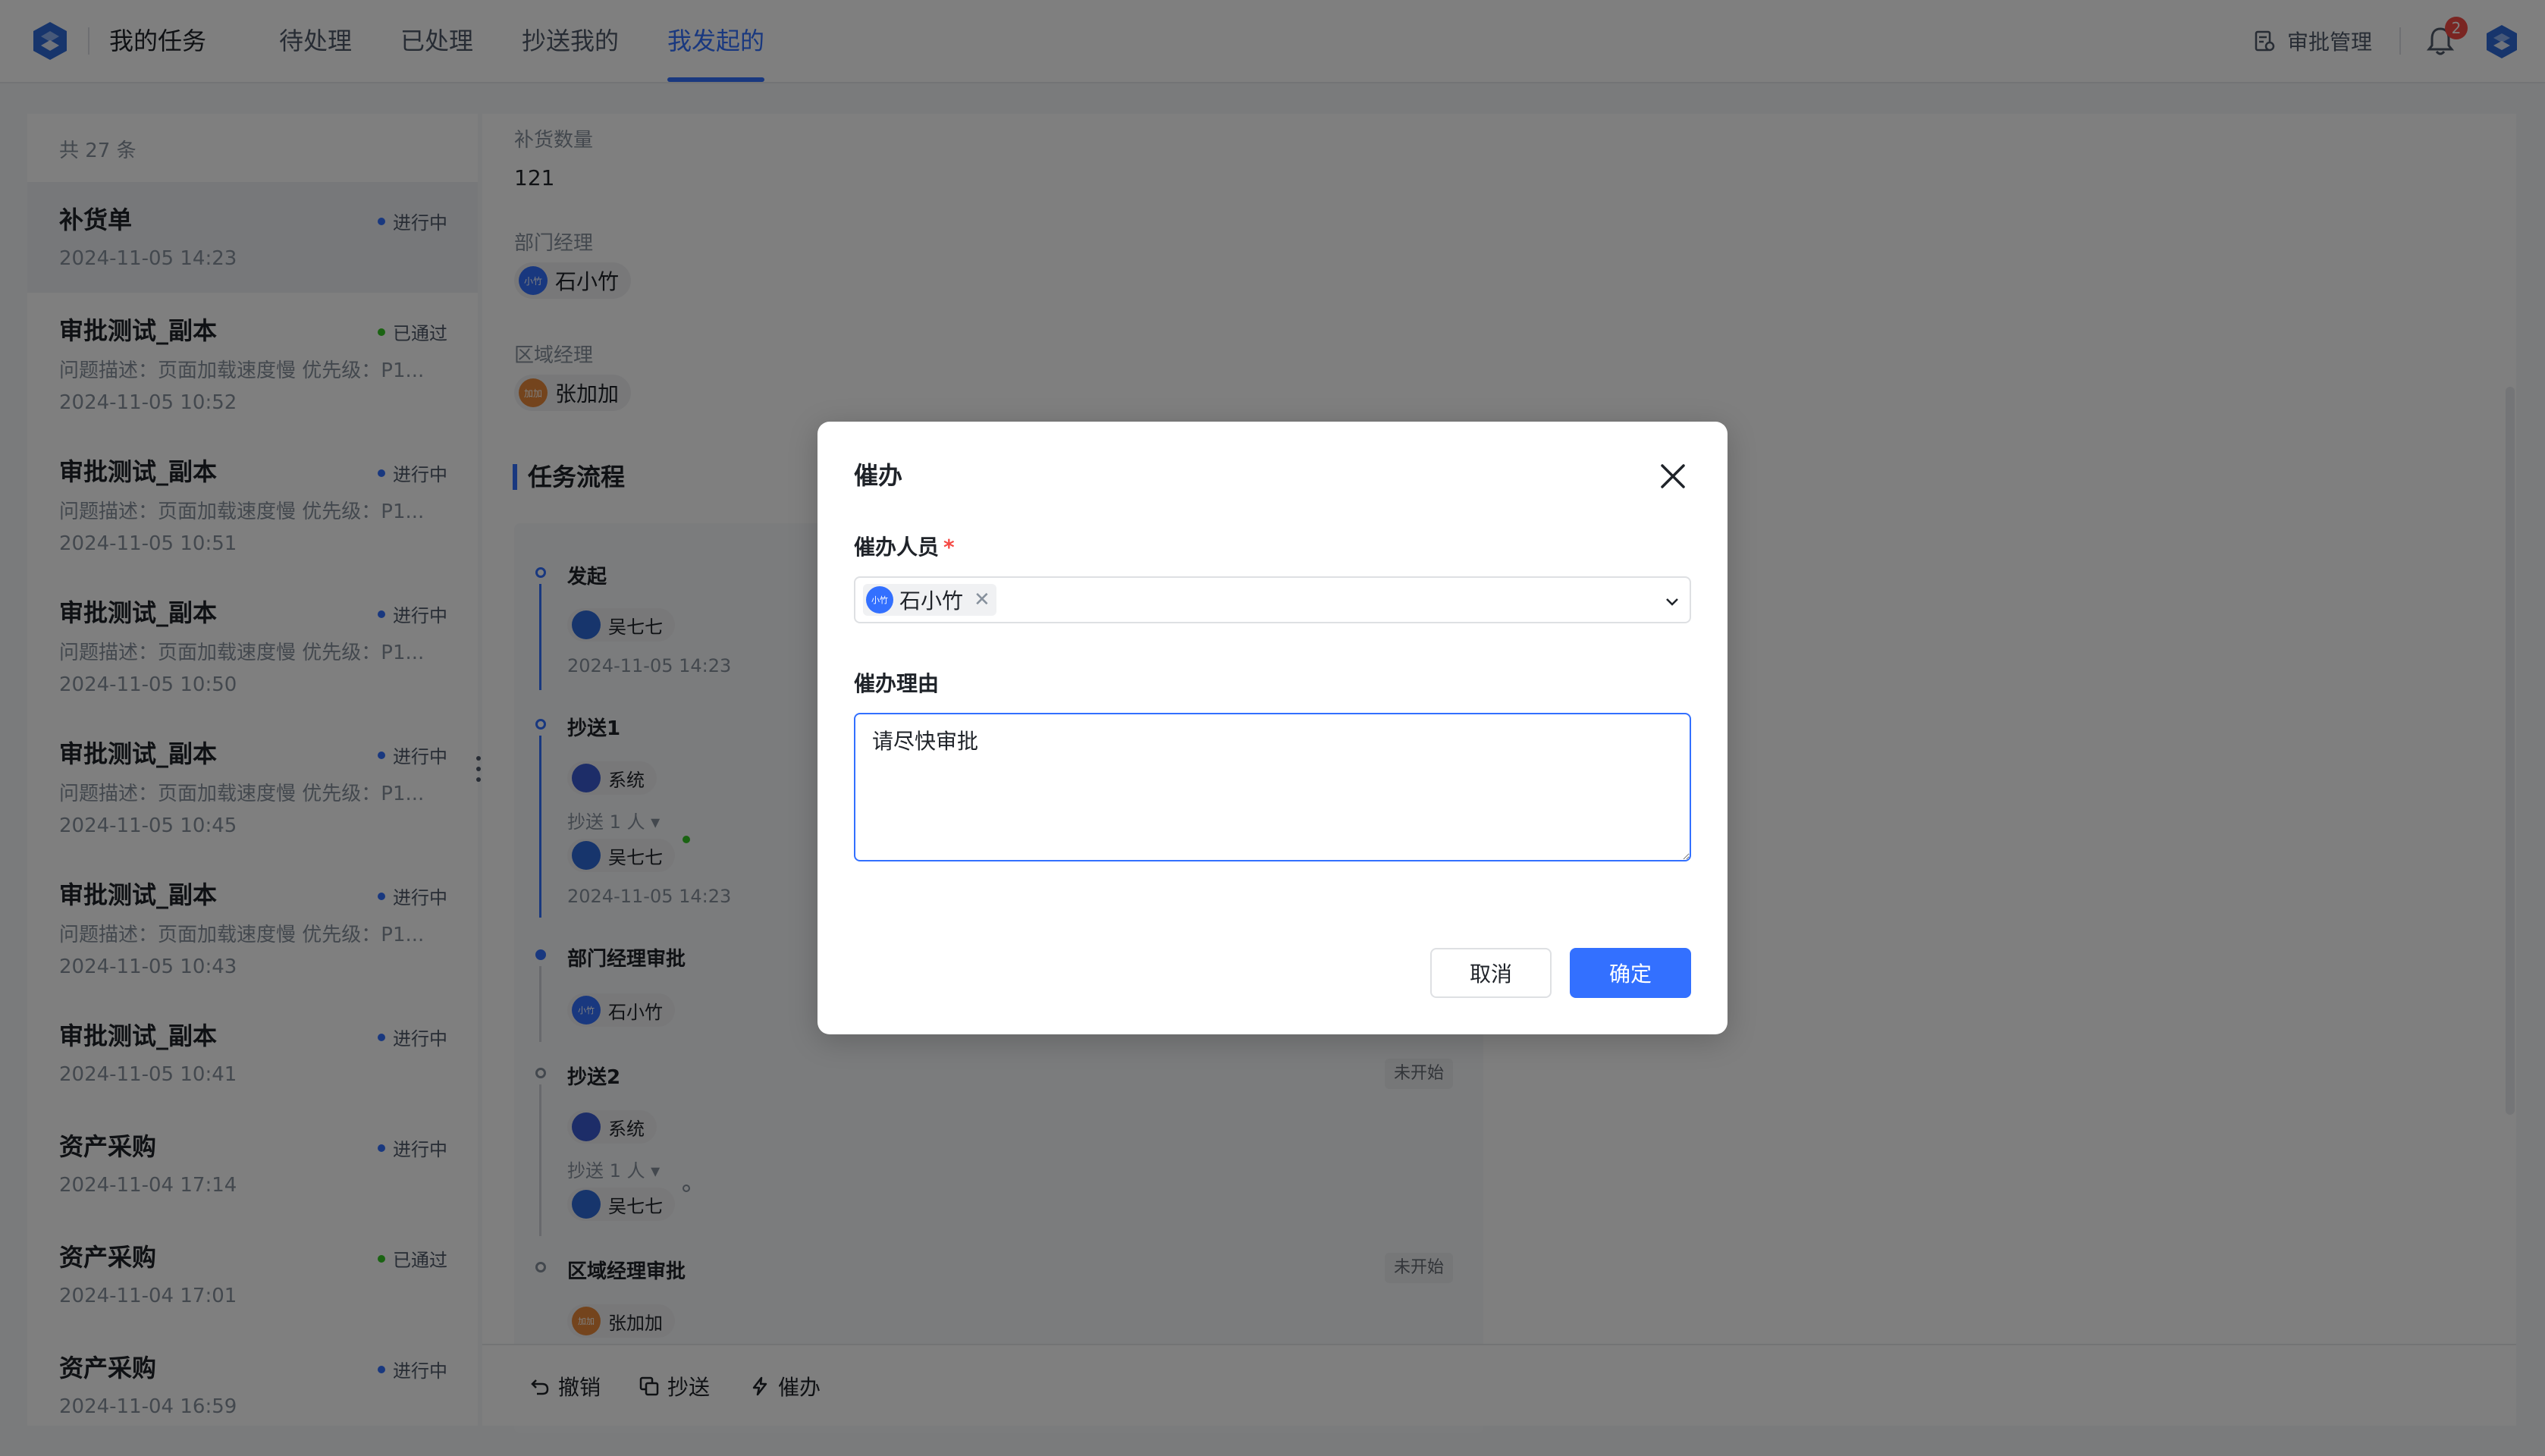  What do you see at coordinates (1272, 599) in the screenshot?
I see `urge-person-select: 小竹 石小竹 ✕` at bounding box center [1272, 599].